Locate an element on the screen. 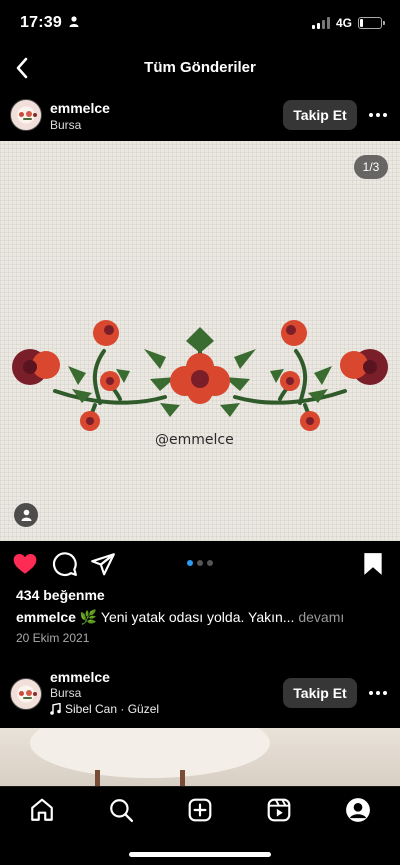  page-title: Tüm Gönderiler is located at coordinates (200, 67).